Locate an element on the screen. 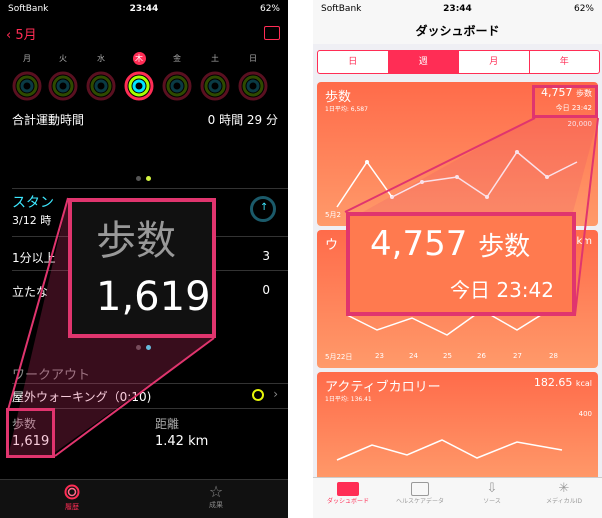  zoom-steps-time: 今日 23:42 is located at coordinates (502, 290).